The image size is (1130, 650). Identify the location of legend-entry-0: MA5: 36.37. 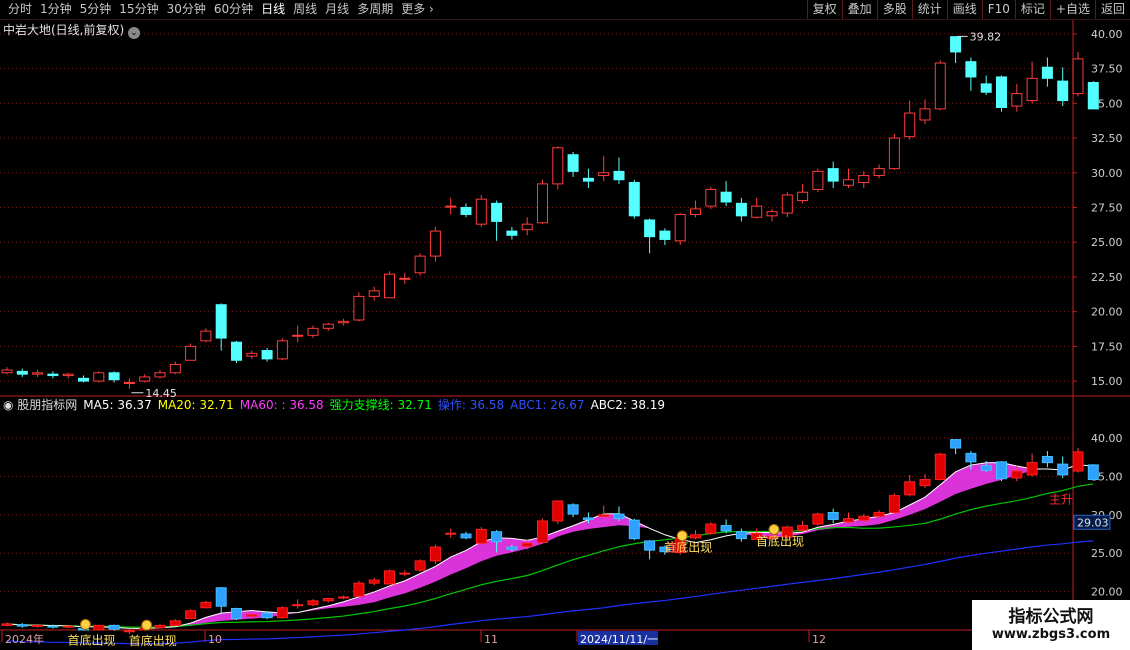
(117, 405).